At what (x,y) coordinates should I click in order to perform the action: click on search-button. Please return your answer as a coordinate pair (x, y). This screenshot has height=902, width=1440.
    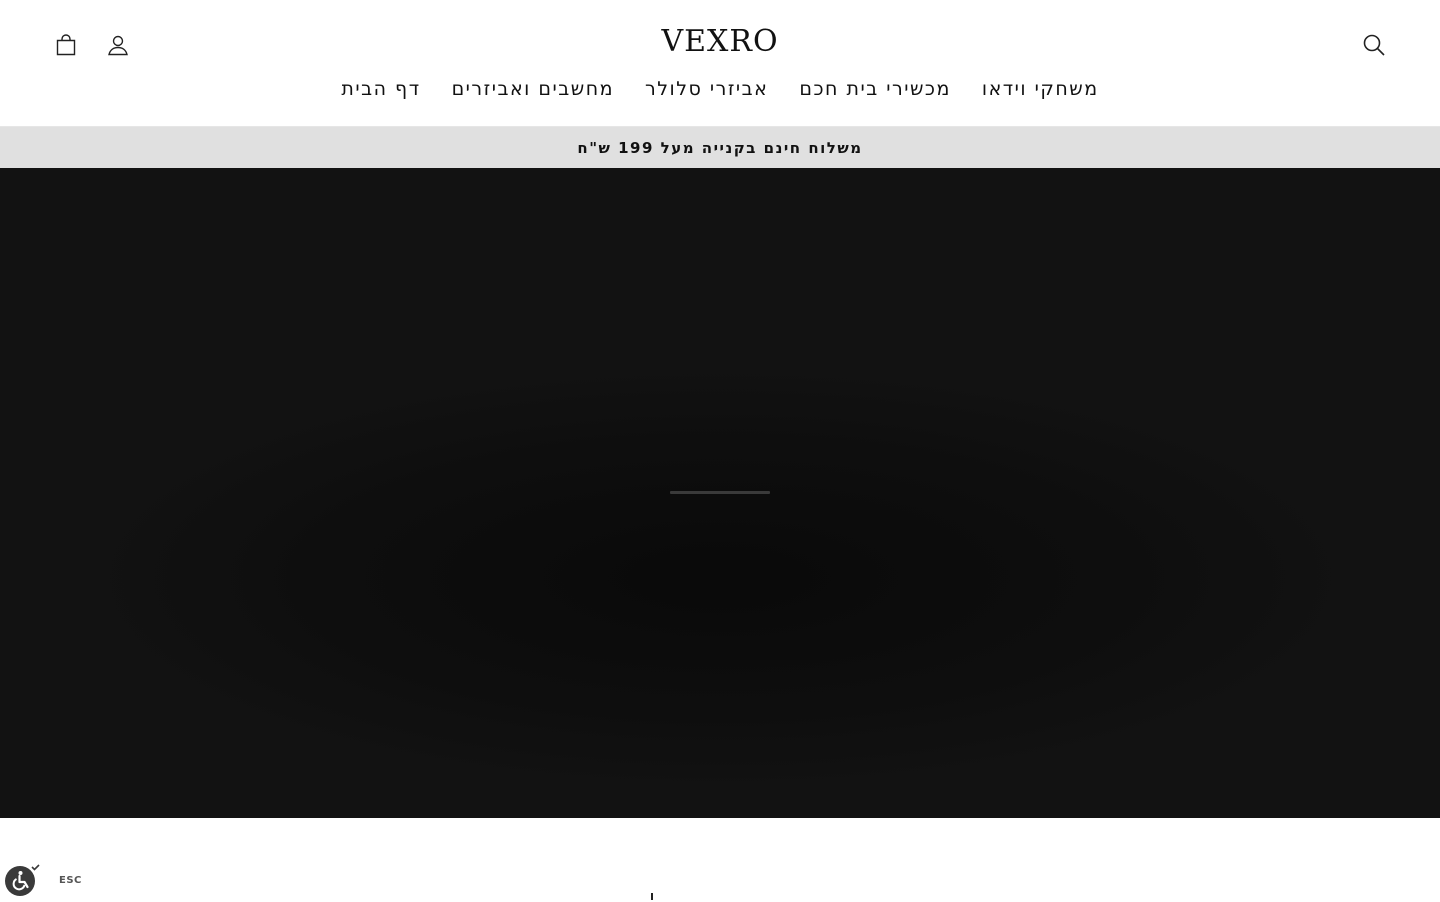
    Looking at the image, I should click on (1374, 45).